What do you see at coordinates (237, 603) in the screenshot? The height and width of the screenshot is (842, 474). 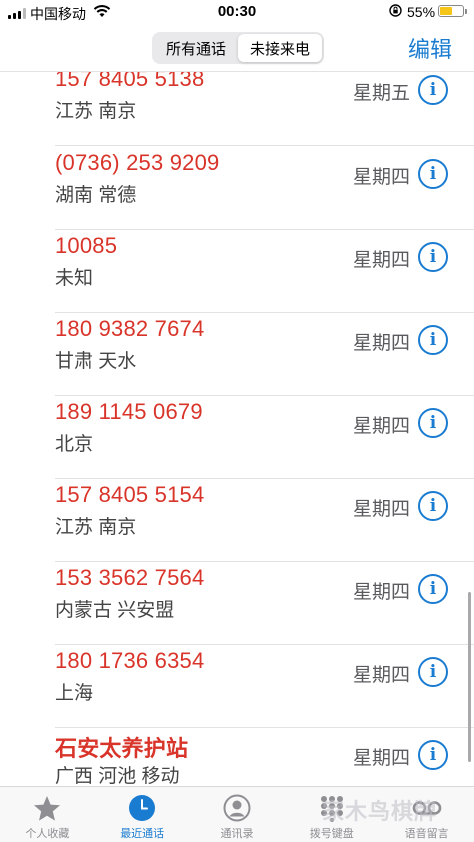 I see `call-row: 153 3562 7564 内蒙古 兴安盟 星期四 i` at bounding box center [237, 603].